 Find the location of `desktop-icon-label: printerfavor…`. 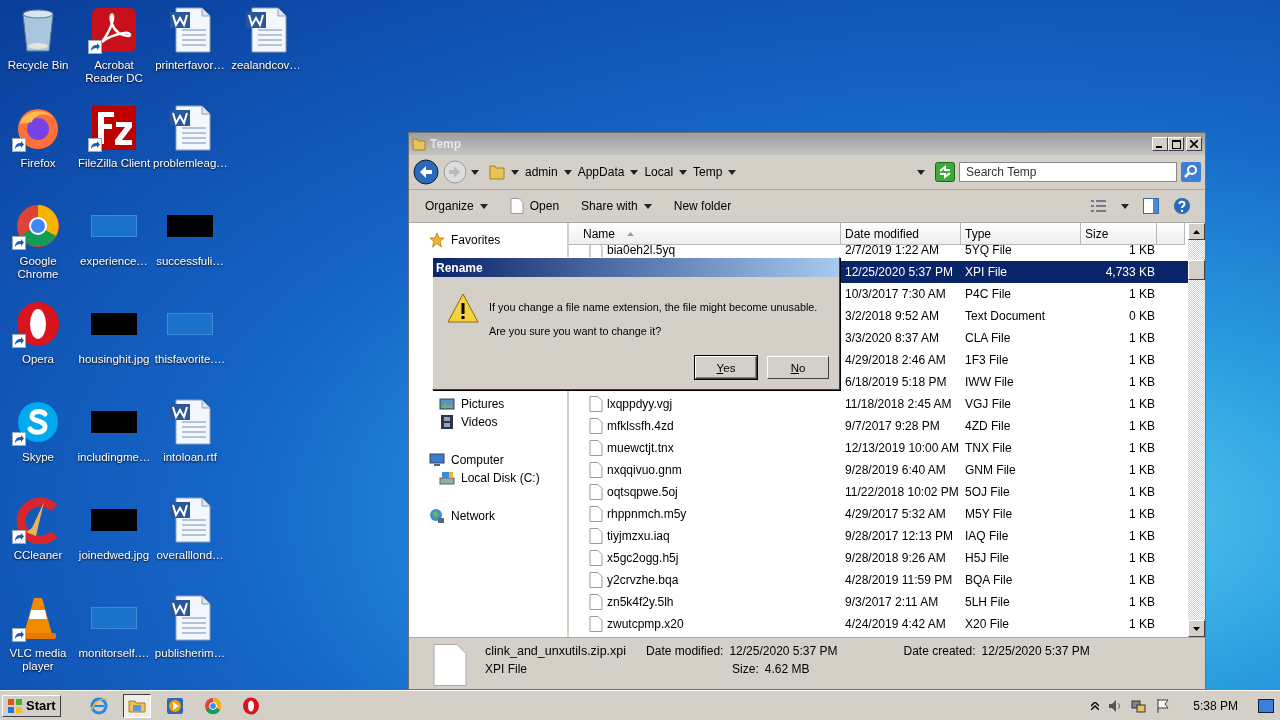

desktop-icon-label: printerfavor… is located at coordinates (190, 65).